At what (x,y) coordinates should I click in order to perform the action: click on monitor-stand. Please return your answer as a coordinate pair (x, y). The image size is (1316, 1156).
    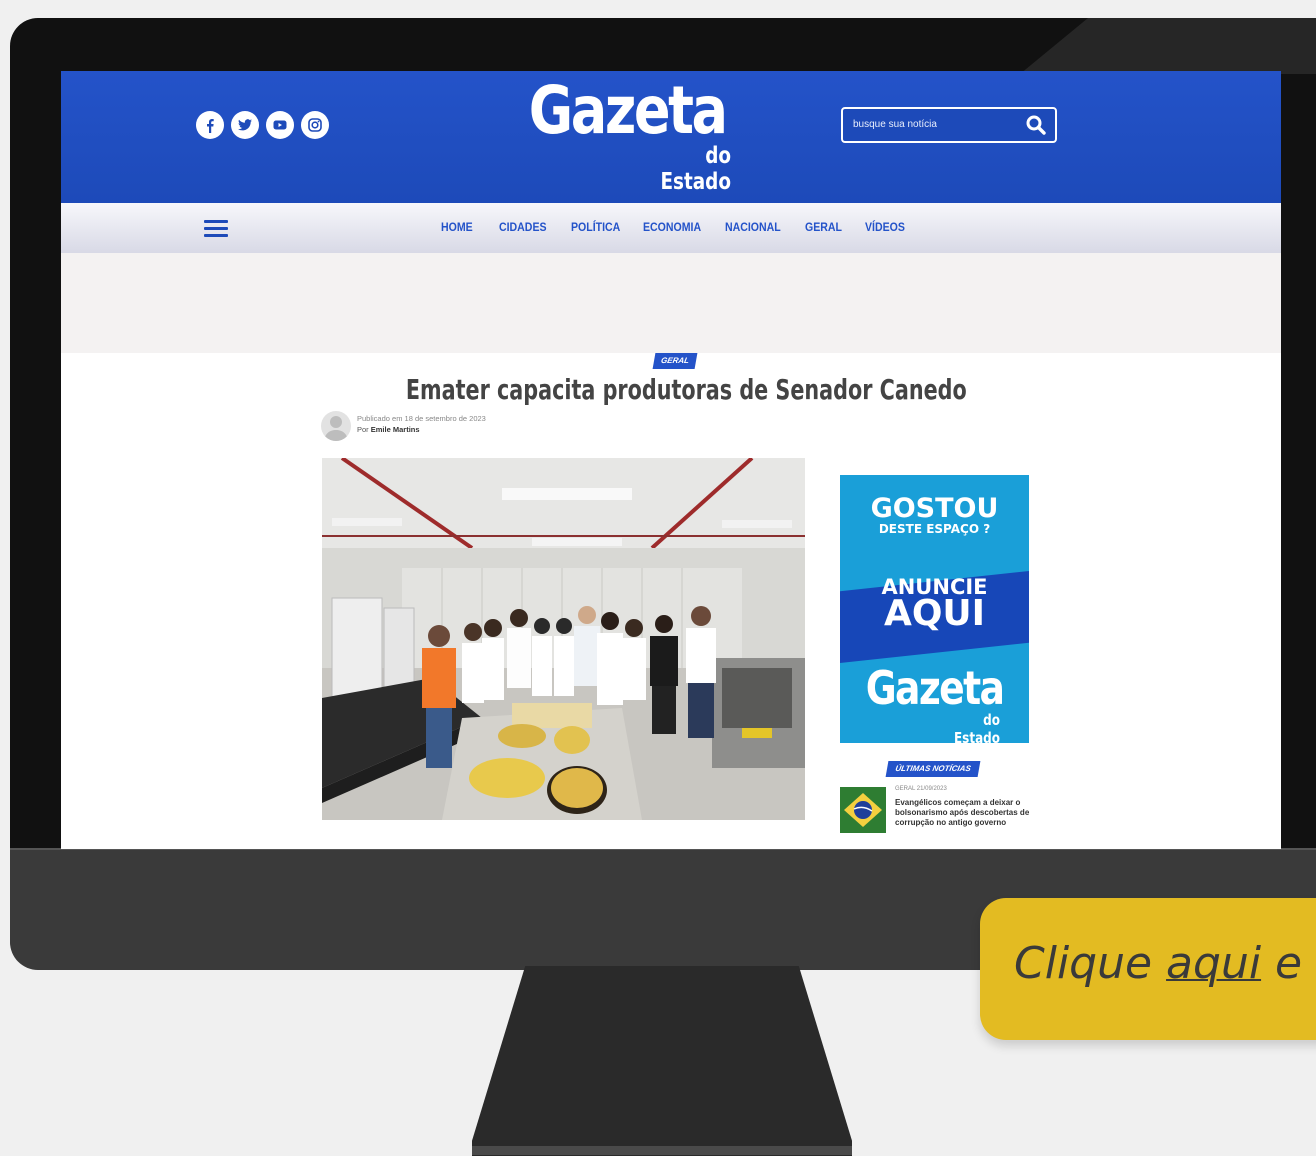
    Looking at the image, I should click on (662, 1061).